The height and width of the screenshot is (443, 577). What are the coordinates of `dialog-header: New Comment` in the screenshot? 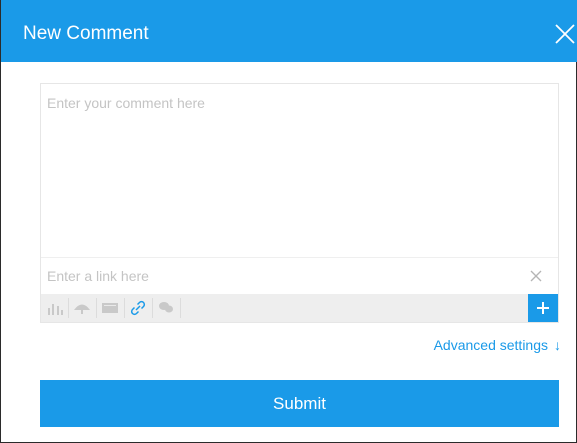 It's located at (289, 31).